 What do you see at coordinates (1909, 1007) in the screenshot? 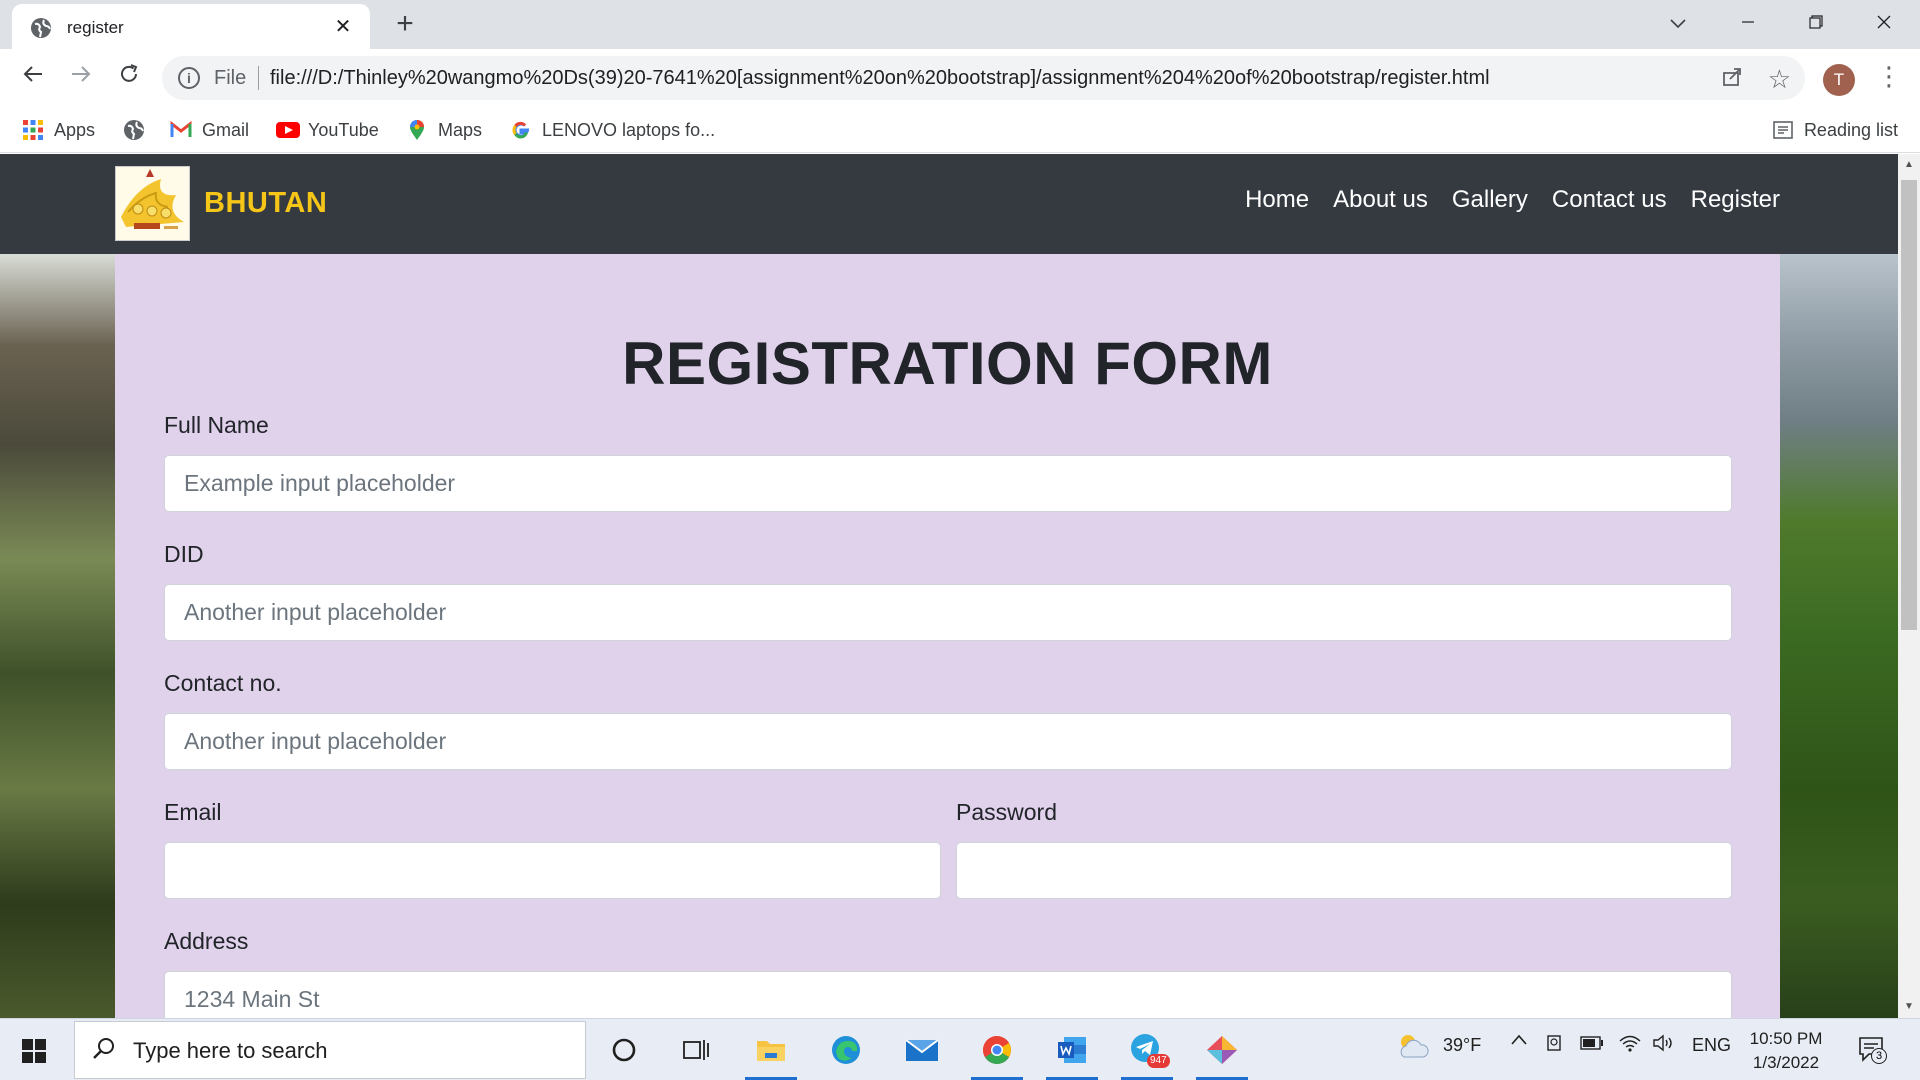
I see `scroll-down-arrow-icon: ▼` at bounding box center [1909, 1007].